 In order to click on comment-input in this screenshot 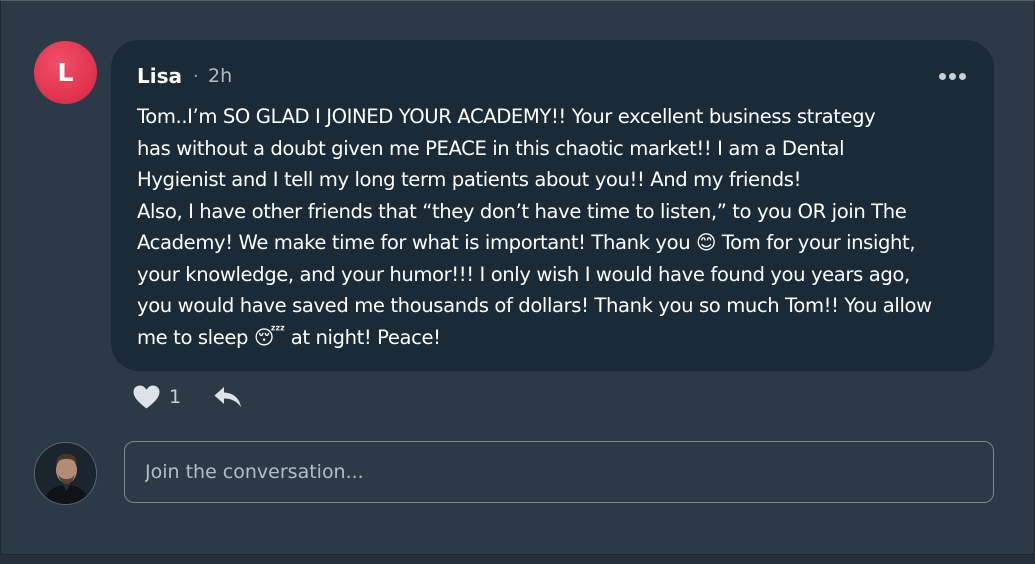, I will do `click(559, 472)`.